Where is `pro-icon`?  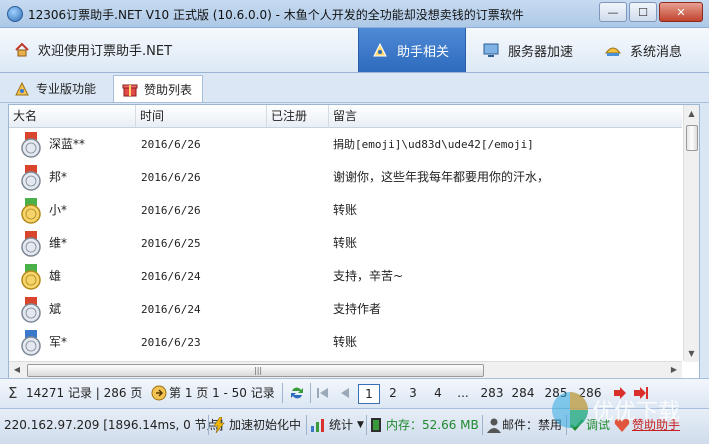 pro-icon is located at coordinates (22, 88).